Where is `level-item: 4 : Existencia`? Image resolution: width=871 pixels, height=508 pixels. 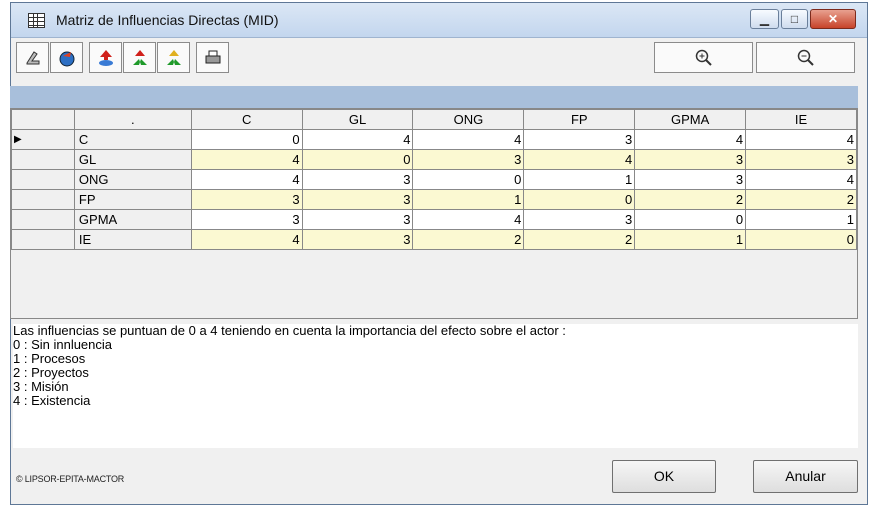
level-item: 4 : Existencia is located at coordinates (52, 400).